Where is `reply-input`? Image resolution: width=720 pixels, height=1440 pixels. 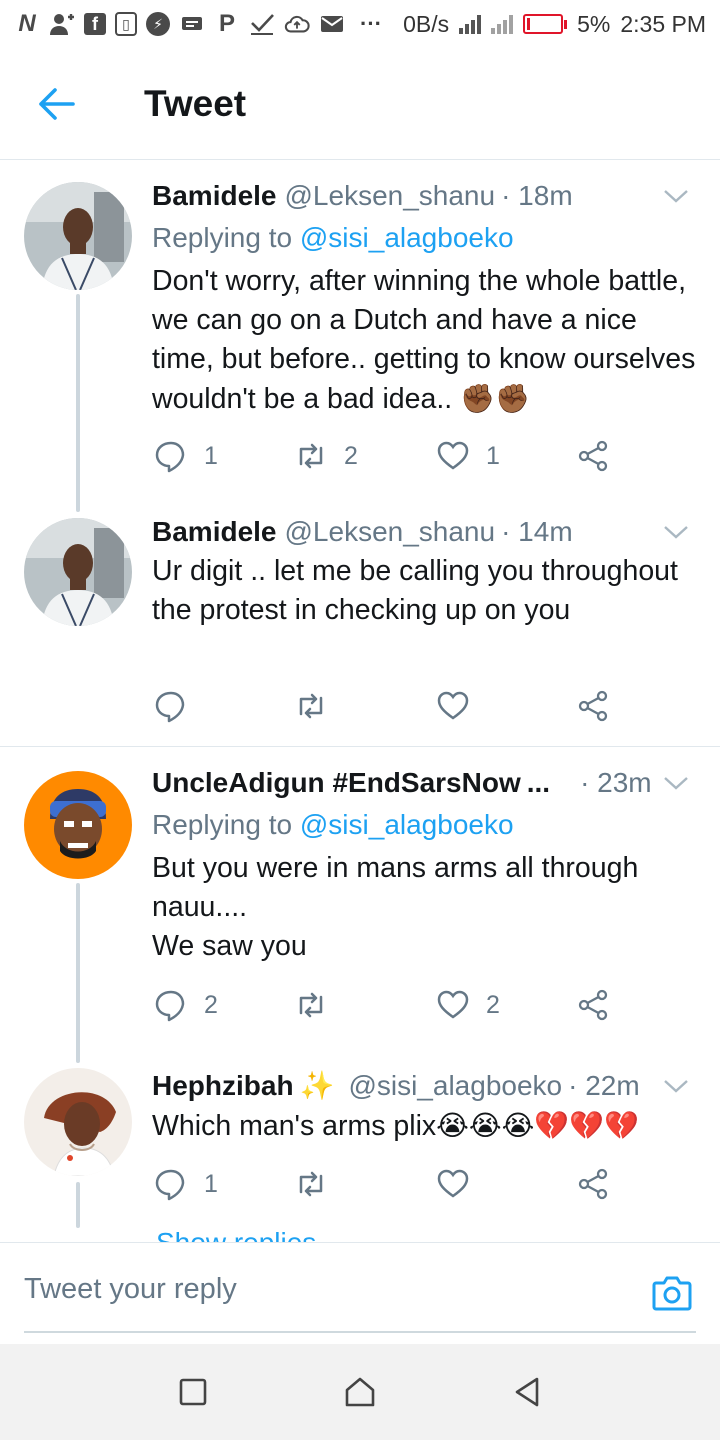
reply-input is located at coordinates (324, 1289).